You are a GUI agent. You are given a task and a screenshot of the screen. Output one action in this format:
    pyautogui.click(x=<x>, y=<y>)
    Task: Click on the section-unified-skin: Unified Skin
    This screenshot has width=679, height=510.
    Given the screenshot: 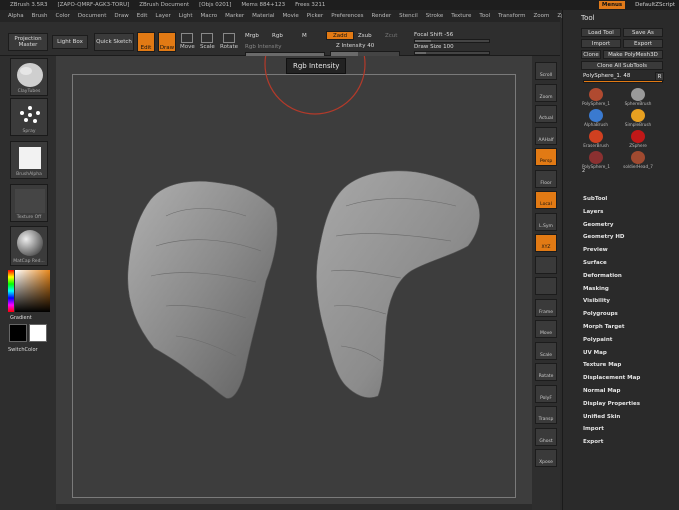 What is the action you would take?
    pyautogui.click(x=611, y=420)
    